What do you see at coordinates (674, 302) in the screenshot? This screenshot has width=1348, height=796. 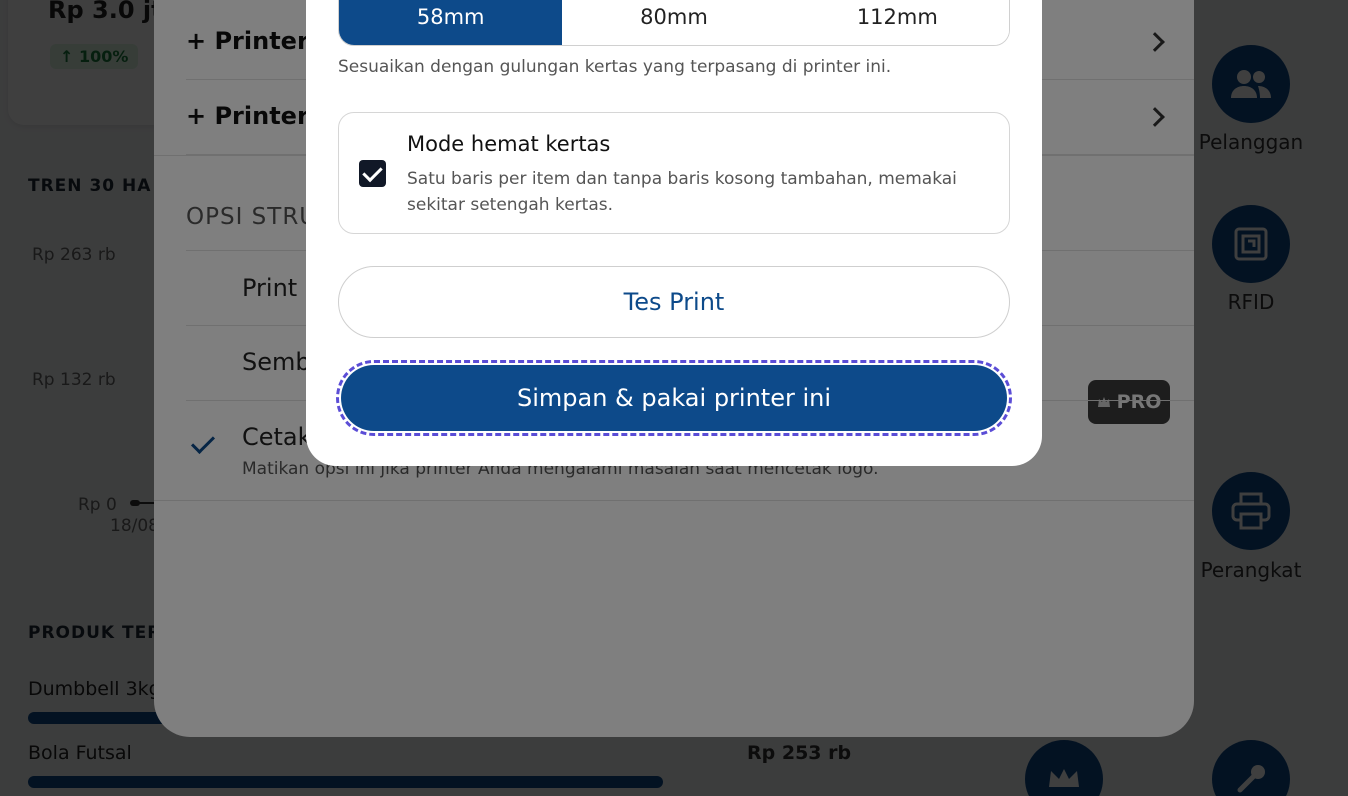 I see `test-print-button: Tes Print` at bounding box center [674, 302].